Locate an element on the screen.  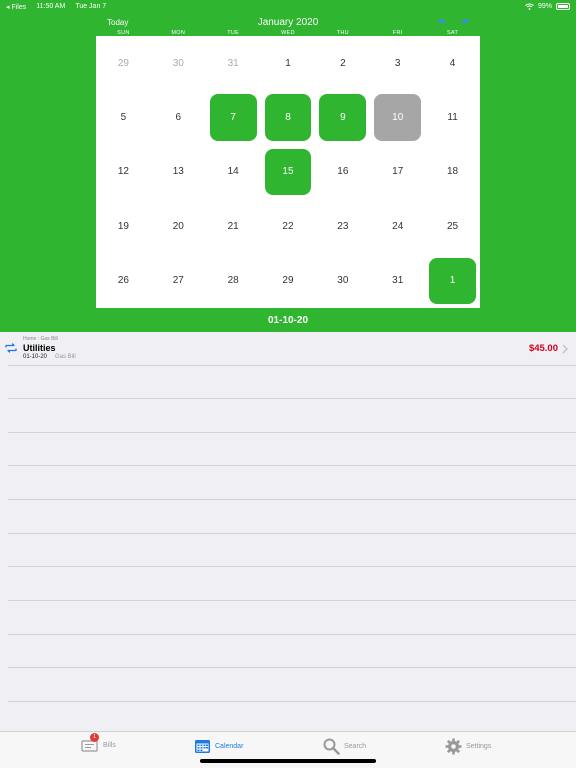
day-number: 19 is located at coordinates (123, 226).